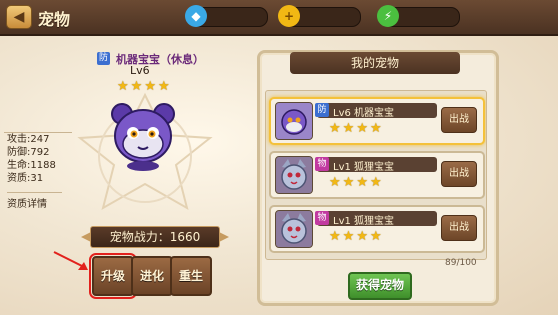 This screenshot has width=558, height=315. I want to click on stat-aptitude: 资质:31, so click(25, 178).